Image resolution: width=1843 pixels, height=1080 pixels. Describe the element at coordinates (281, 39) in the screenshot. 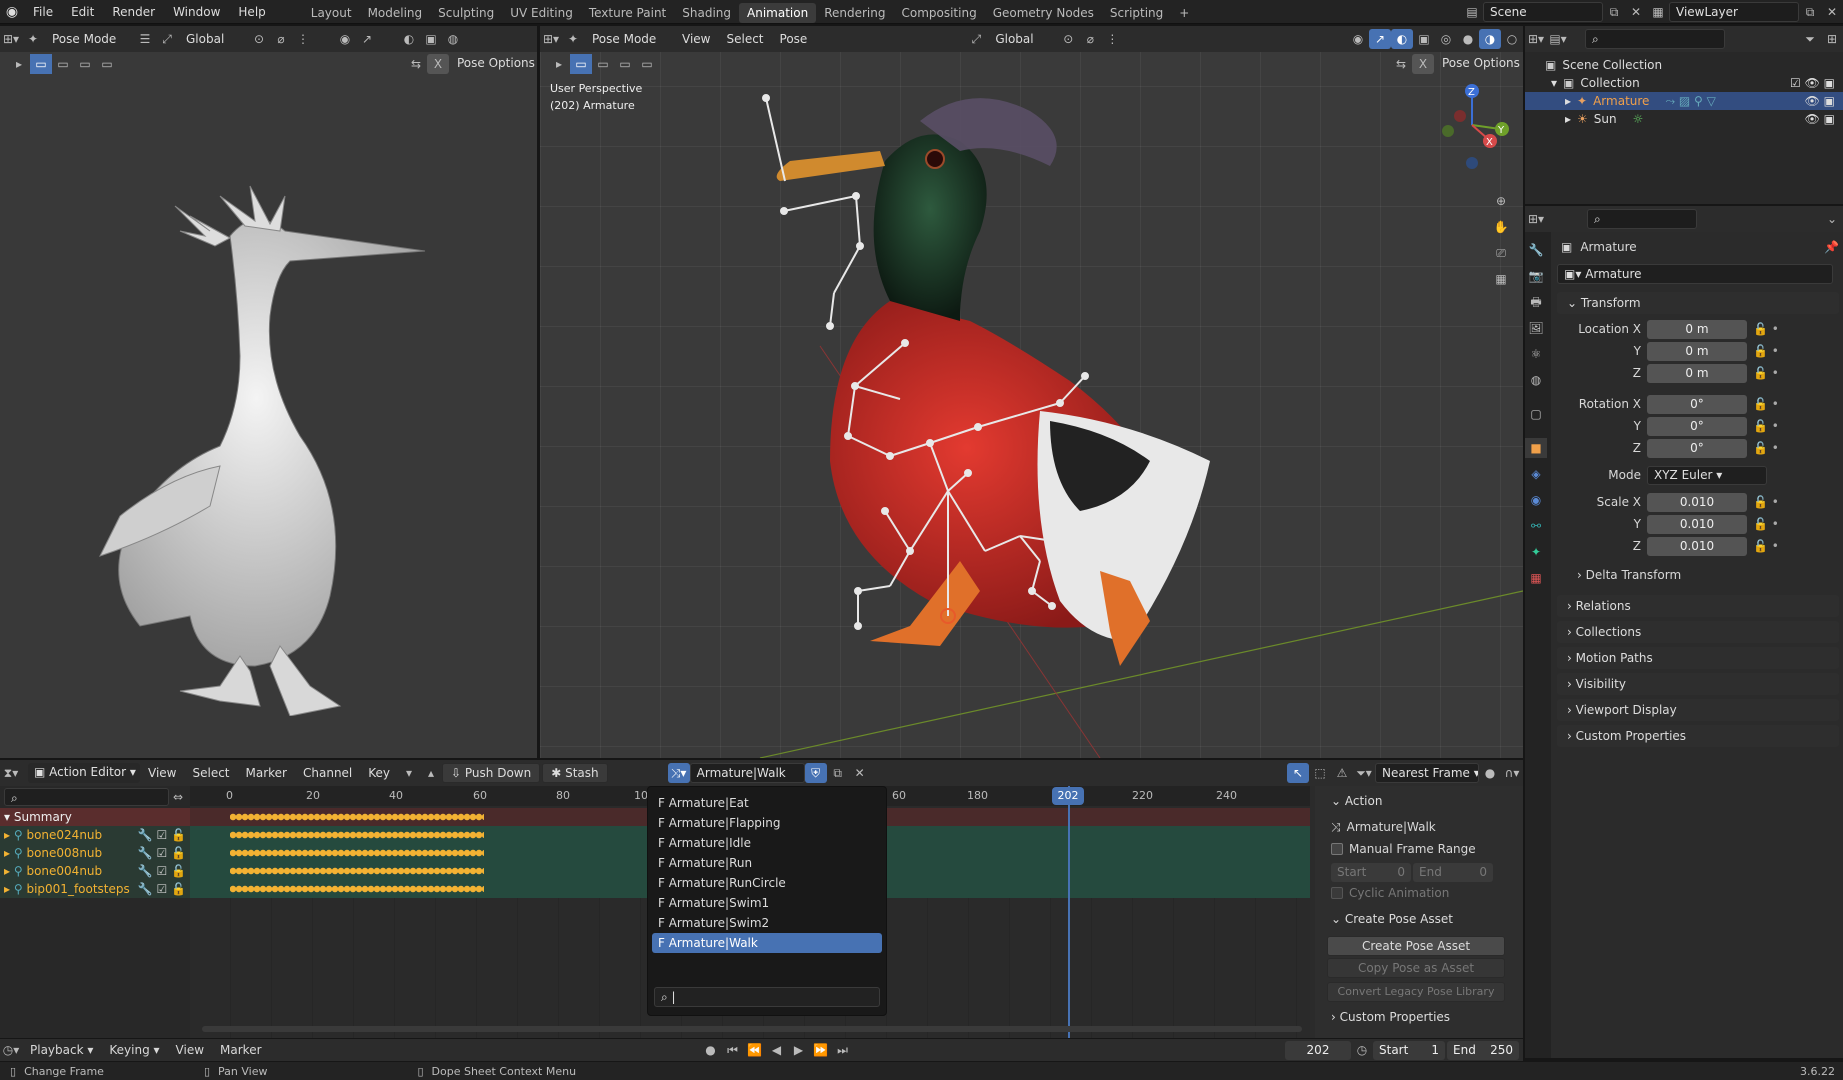

I see `snap-icon: ⌀` at that location.